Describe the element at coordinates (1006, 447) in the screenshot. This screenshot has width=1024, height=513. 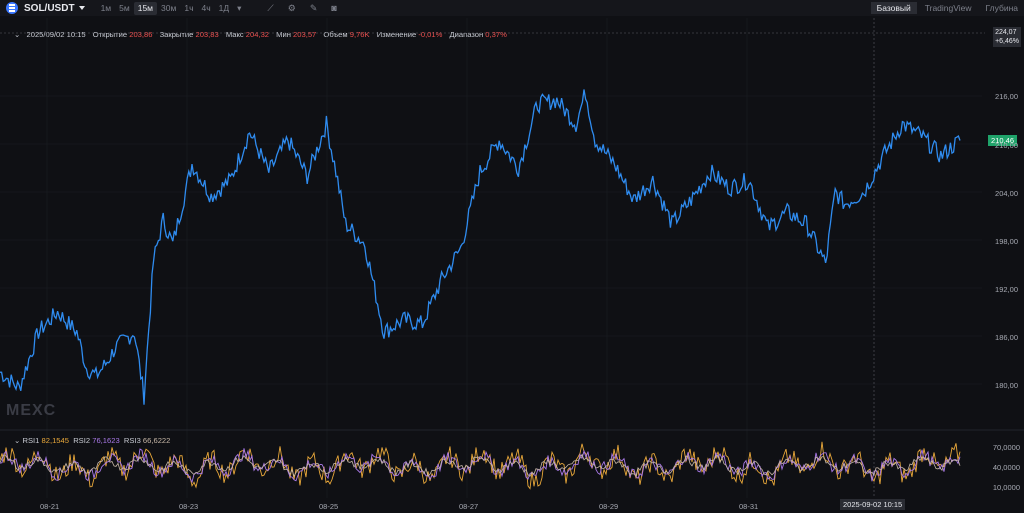
I see `rsi-tick: 70,0000` at that location.